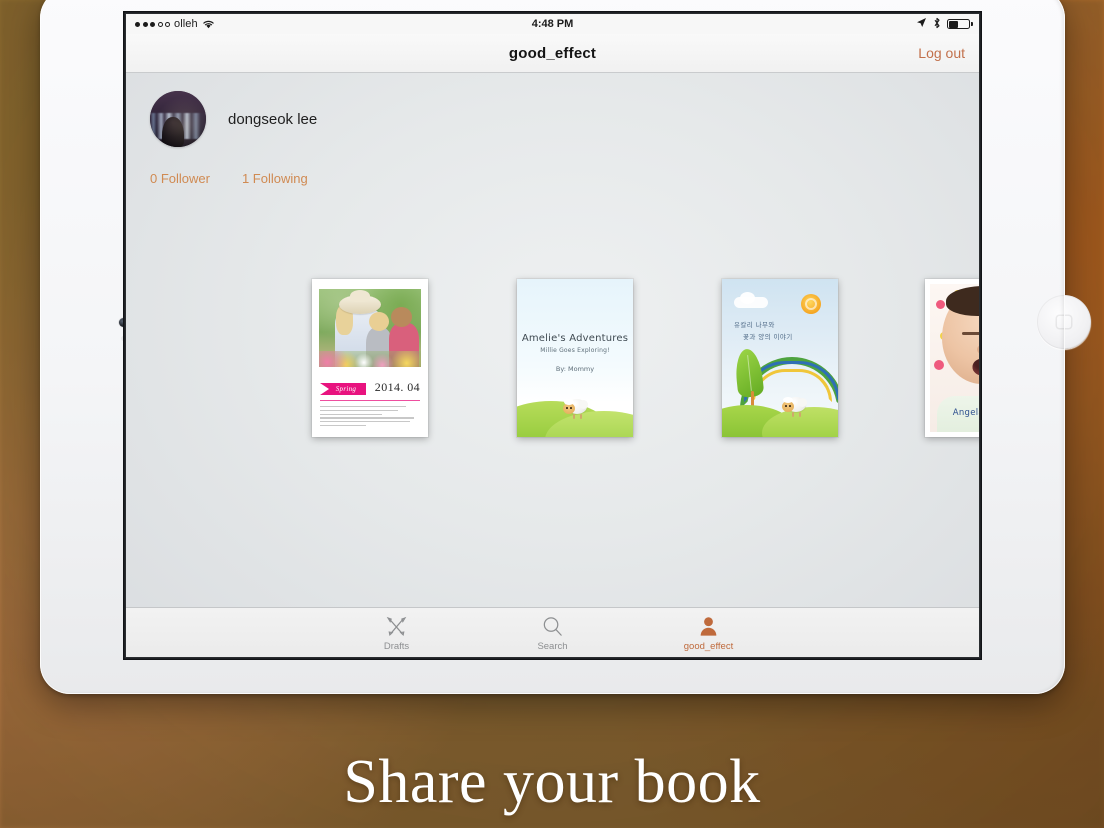 The image size is (1104, 828). I want to click on season-label: Spring, so click(346, 389).